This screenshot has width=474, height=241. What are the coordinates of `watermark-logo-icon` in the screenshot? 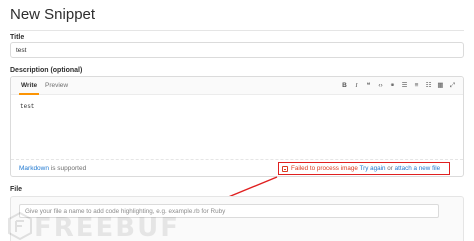 It's located at (20, 226).